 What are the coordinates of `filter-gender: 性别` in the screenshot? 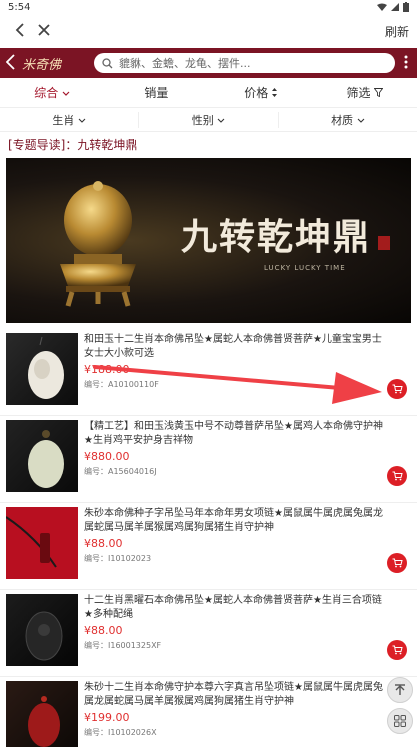 It's located at (209, 119).